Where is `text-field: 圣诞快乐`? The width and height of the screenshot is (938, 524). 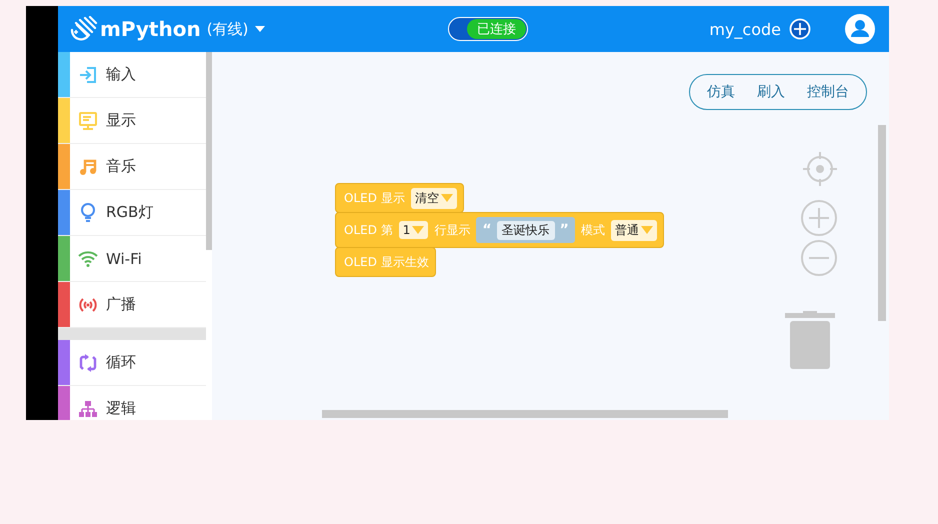
text-field: 圣诞快乐 is located at coordinates (525, 230).